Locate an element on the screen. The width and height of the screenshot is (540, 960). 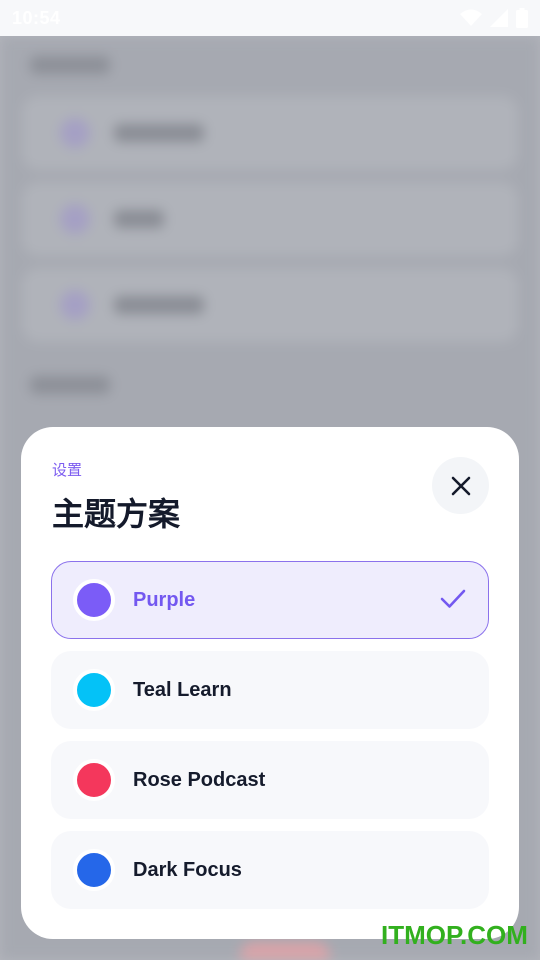
theme-option-purple: Purple is located at coordinates (270, 600).